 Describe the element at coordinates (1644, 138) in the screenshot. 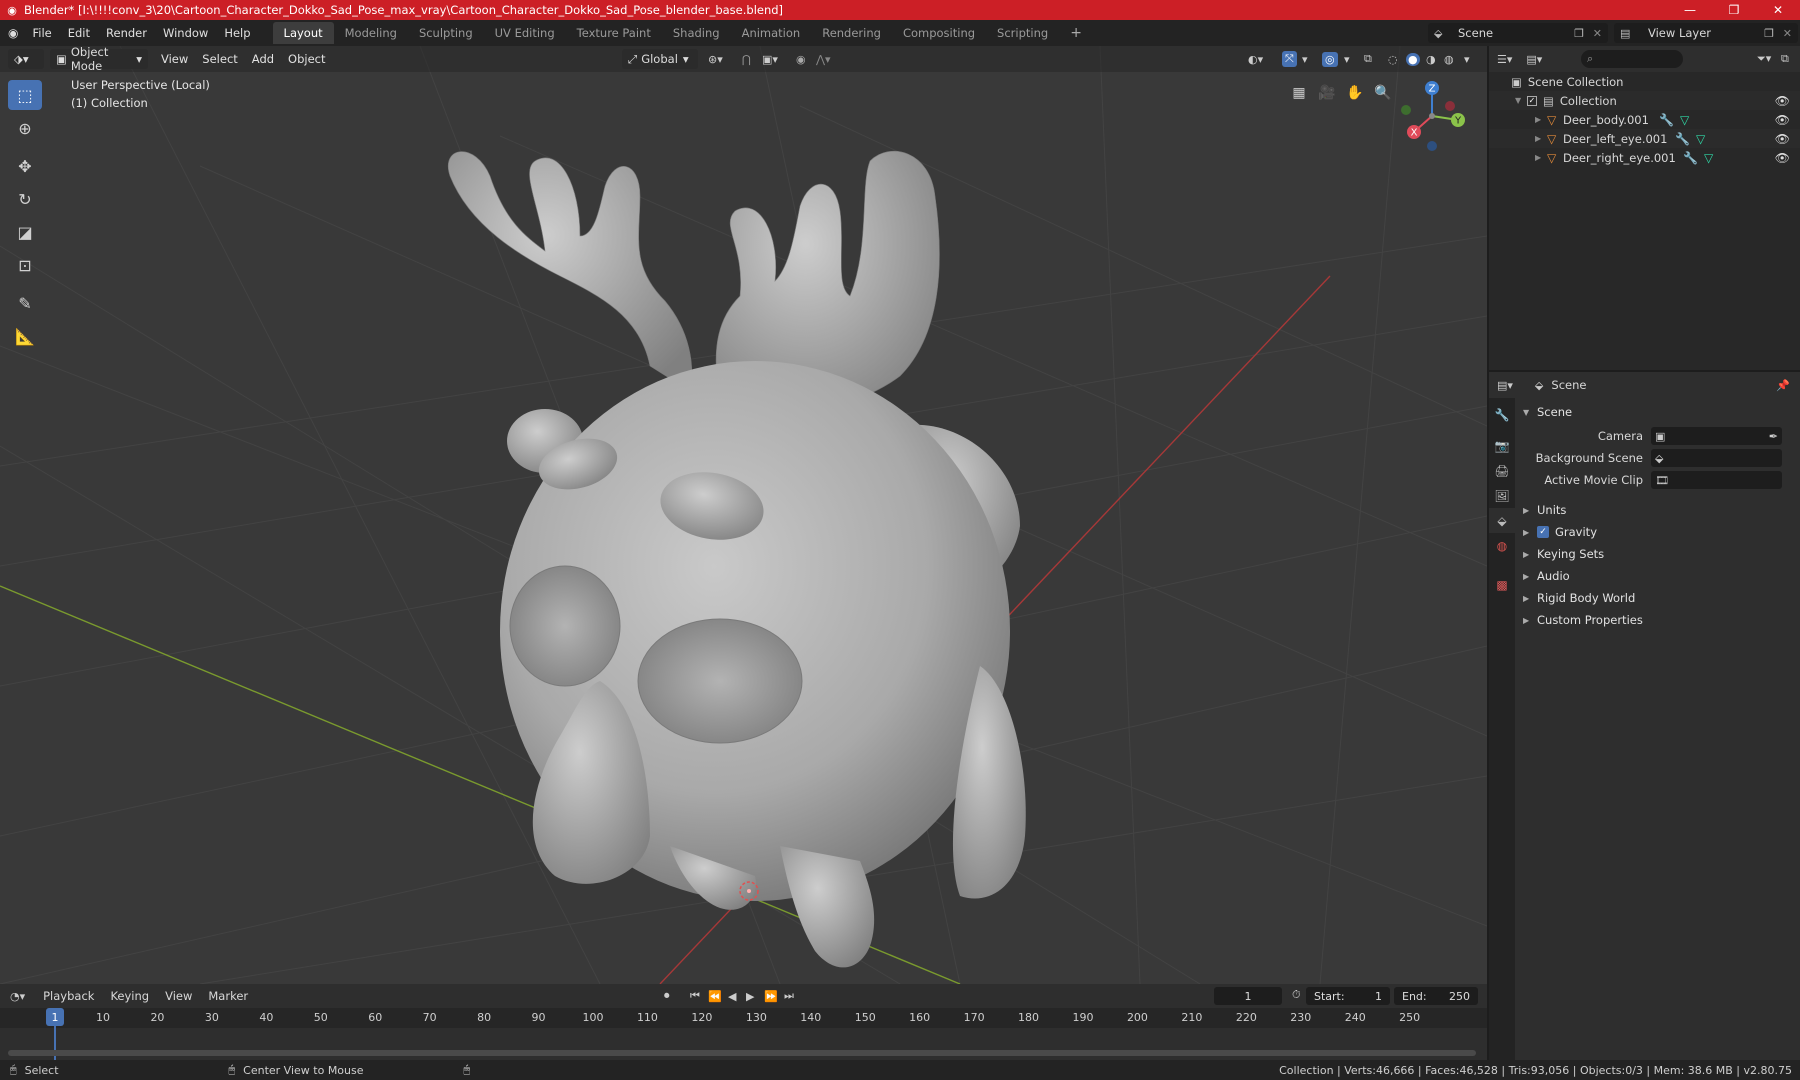

I see `outliner-row-object: ▶ ▽ Deer_left_eye.001 🔧 ▽ 👁` at that location.